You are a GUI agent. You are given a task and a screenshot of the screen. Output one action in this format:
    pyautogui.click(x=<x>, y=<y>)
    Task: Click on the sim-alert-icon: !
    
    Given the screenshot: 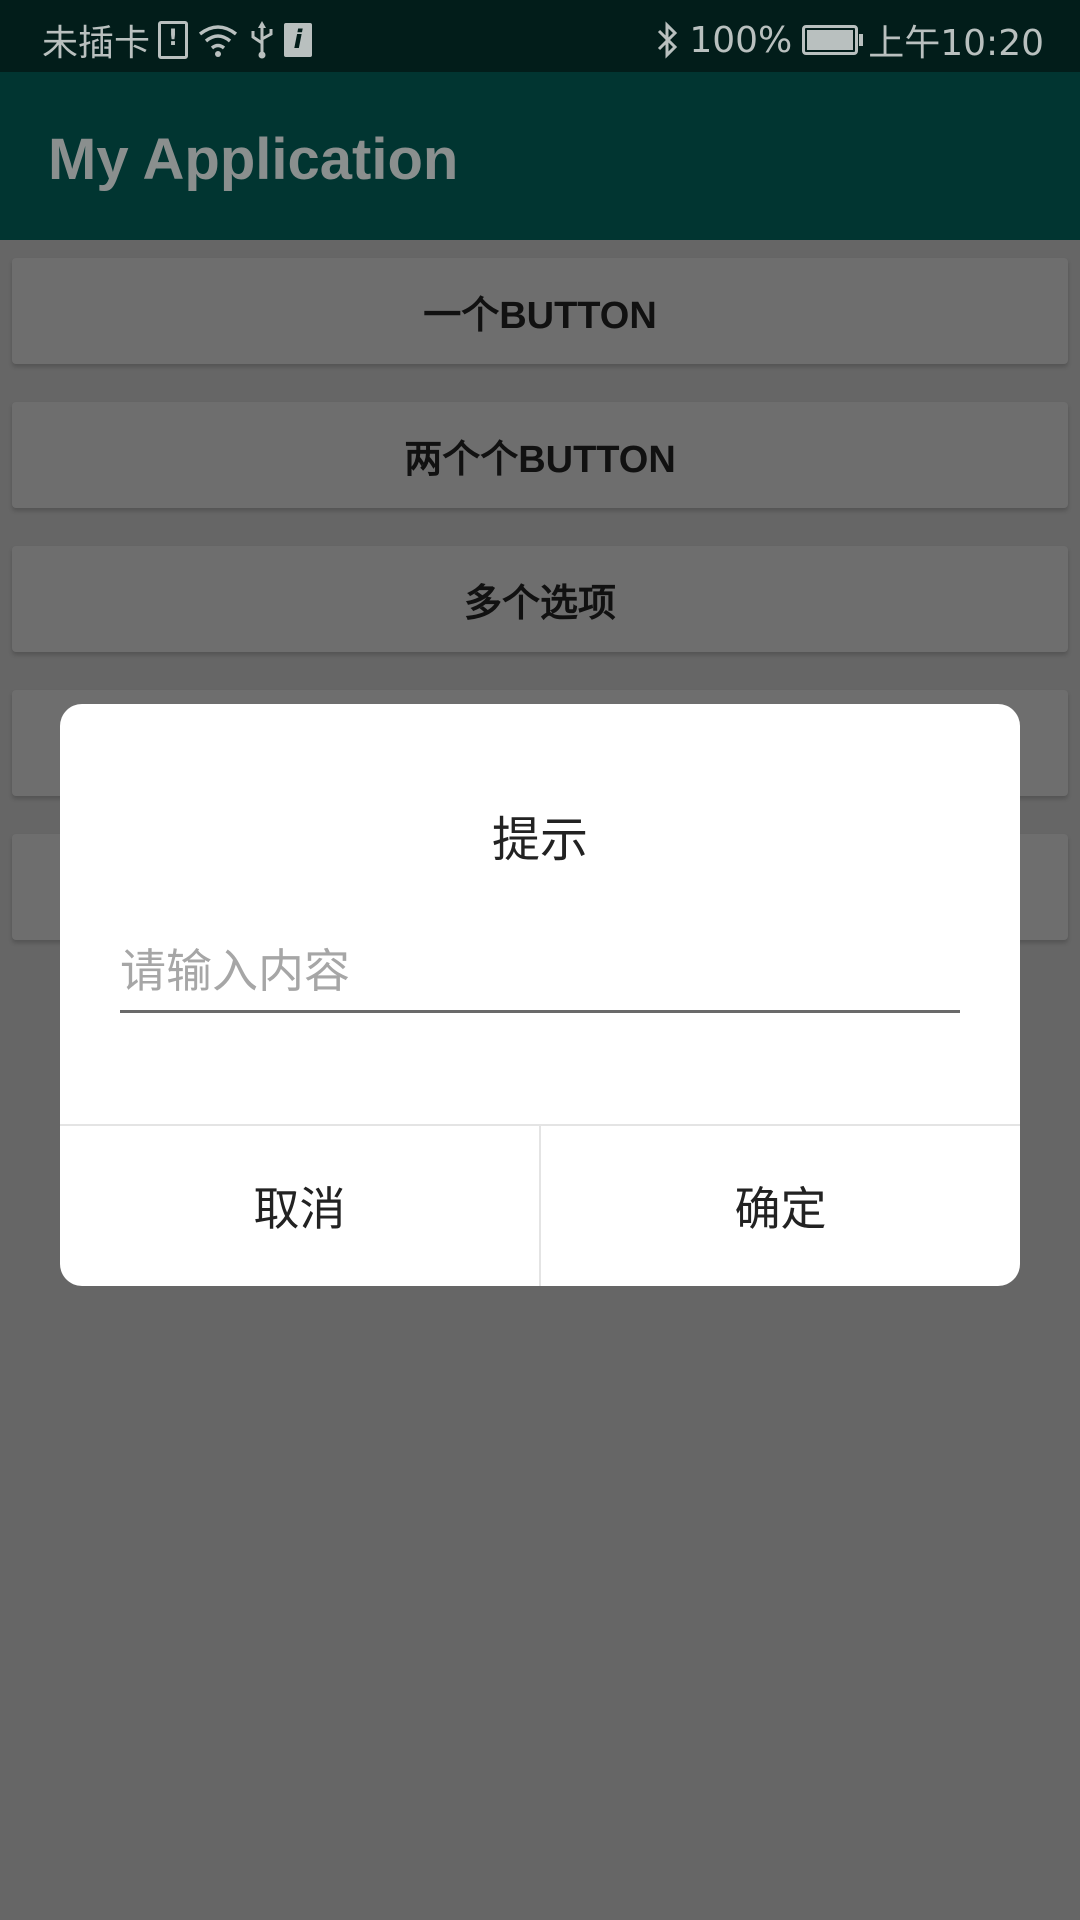 What is the action you would take?
    pyautogui.click(x=173, y=40)
    